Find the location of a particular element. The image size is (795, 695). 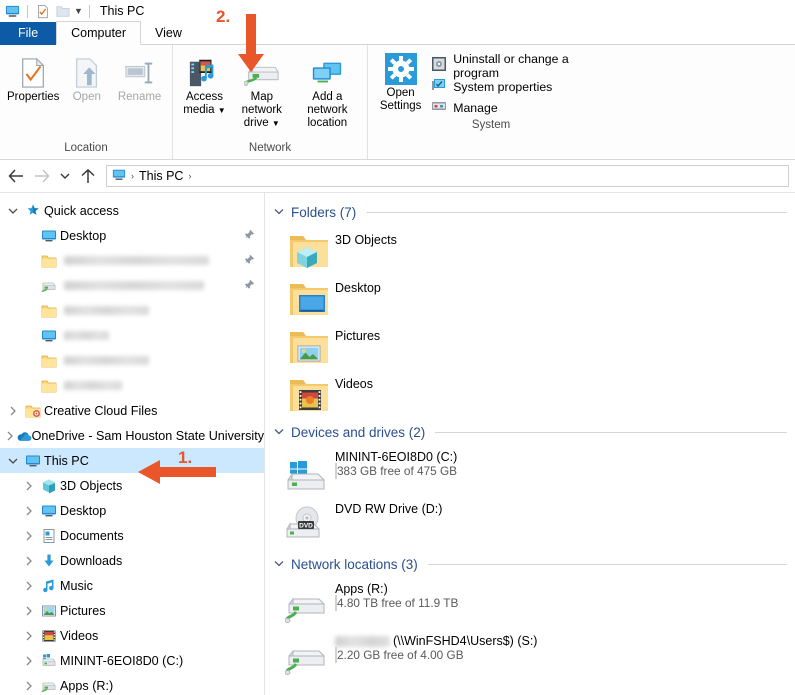

back-button is located at coordinates (16, 176).